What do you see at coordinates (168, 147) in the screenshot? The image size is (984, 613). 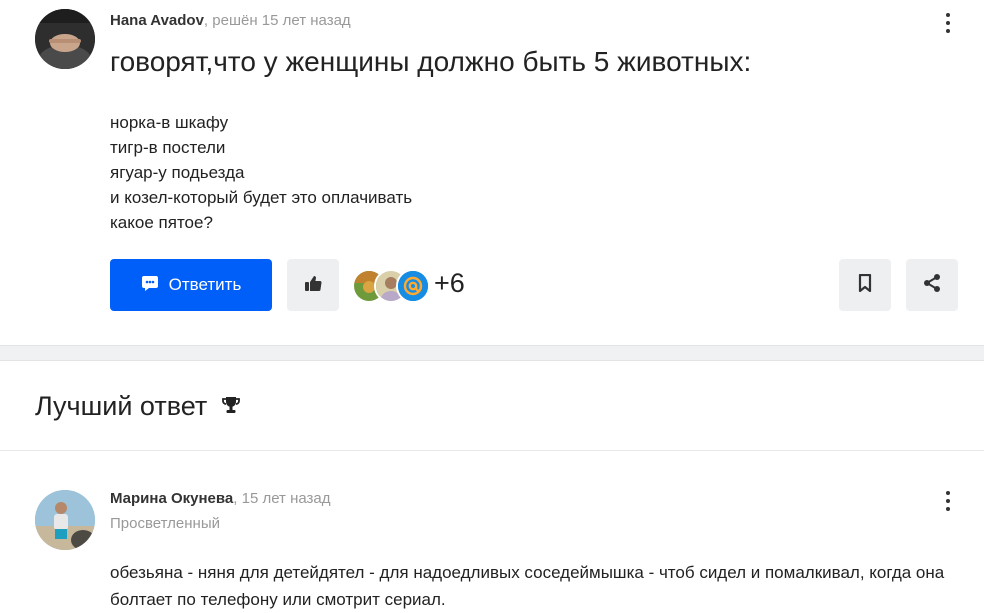 I see `question-body-line: тигр-в постели` at bounding box center [168, 147].